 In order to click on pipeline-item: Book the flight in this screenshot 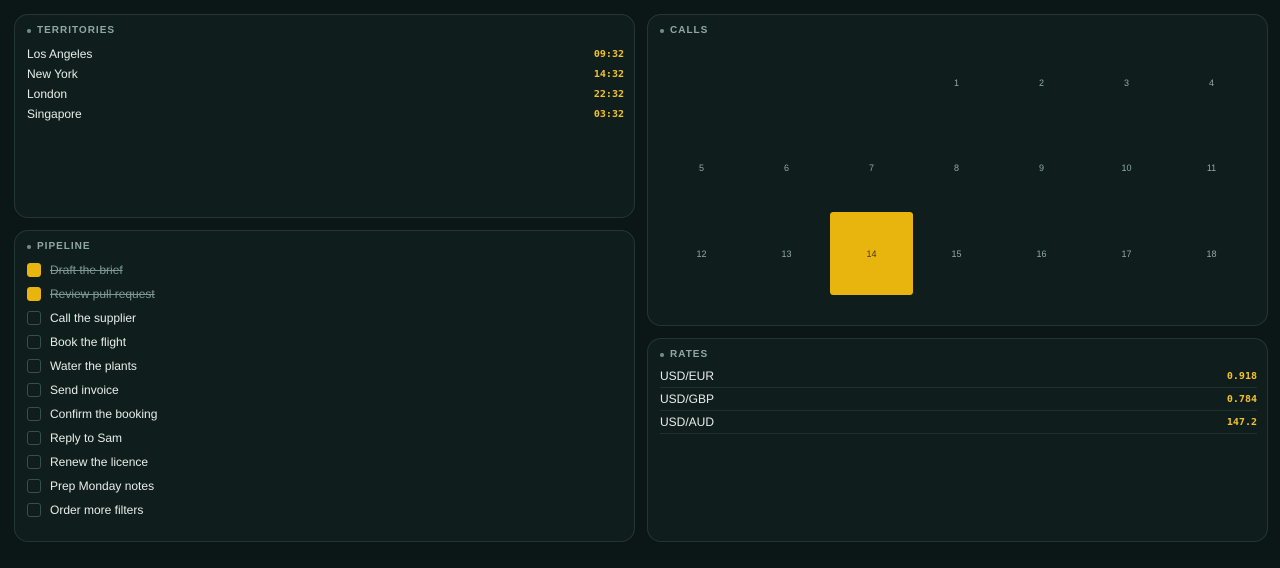, I will do `click(92, 342)`.